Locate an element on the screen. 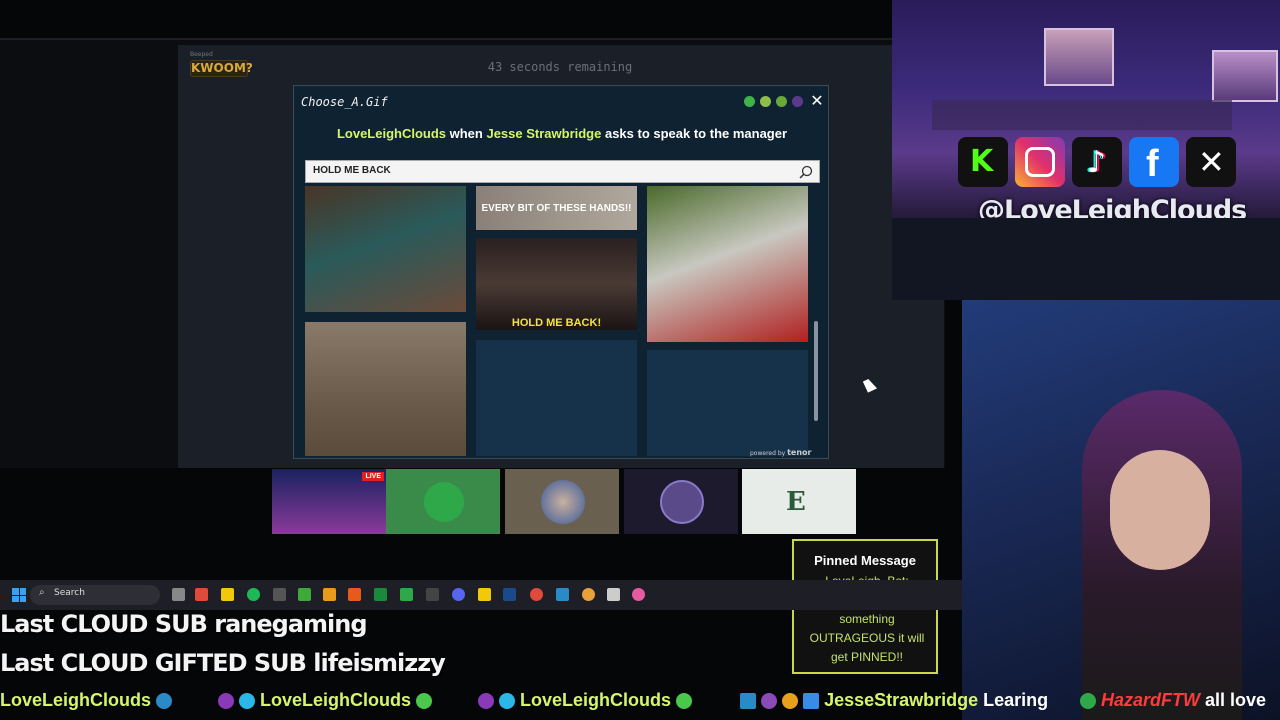 This screenshot has height=720, width=1280. epic-games-icon is located at coordinates (432, 594).